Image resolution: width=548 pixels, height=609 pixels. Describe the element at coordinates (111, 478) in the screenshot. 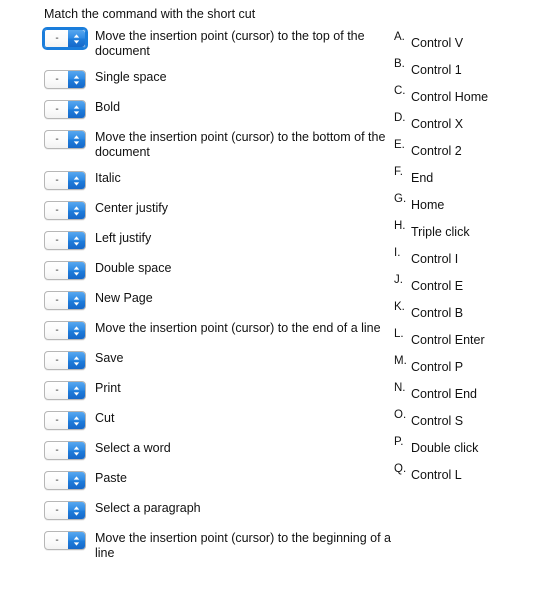

I see `command-label: Paste` at that location.